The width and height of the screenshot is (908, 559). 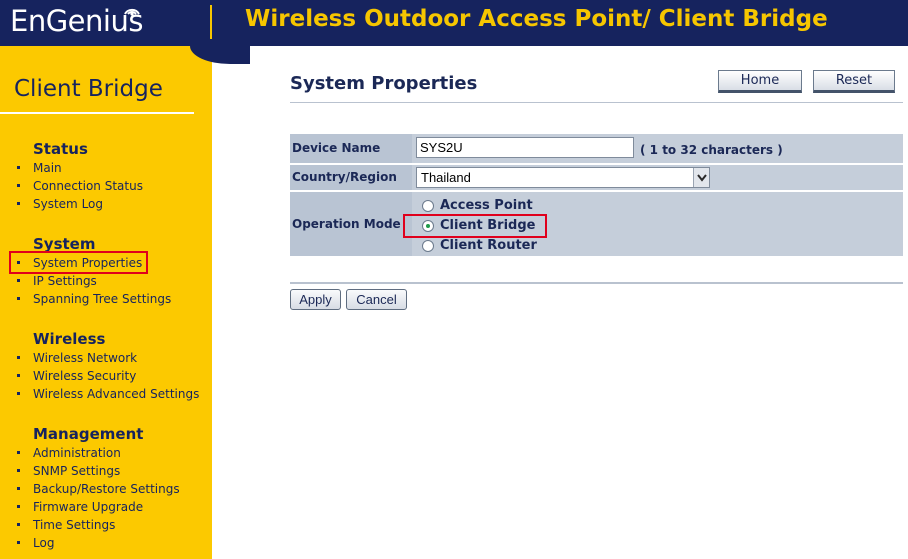 I want to click on country-value-cell: Thailand, so click(x=658, y=177).